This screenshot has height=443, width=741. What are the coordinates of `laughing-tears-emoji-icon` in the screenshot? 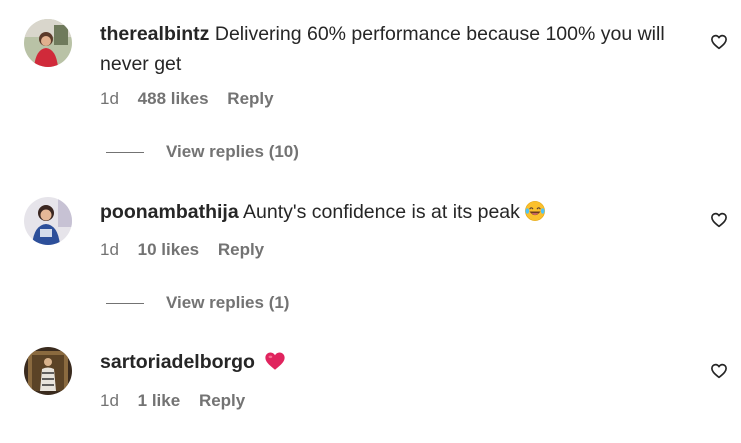 It's located at (535, 211).